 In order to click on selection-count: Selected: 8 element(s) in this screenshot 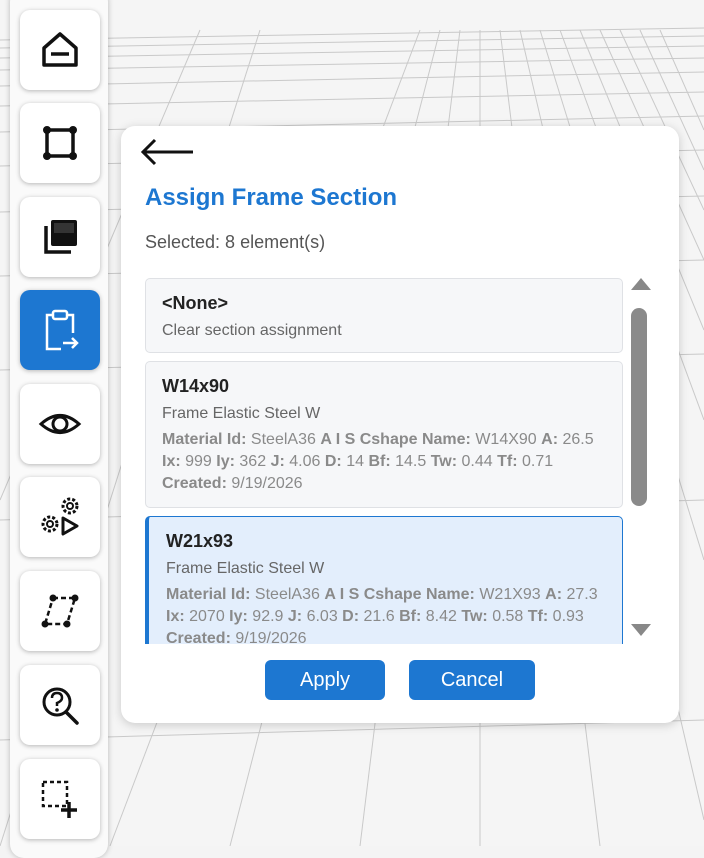, I will do `click(235, 242)`.